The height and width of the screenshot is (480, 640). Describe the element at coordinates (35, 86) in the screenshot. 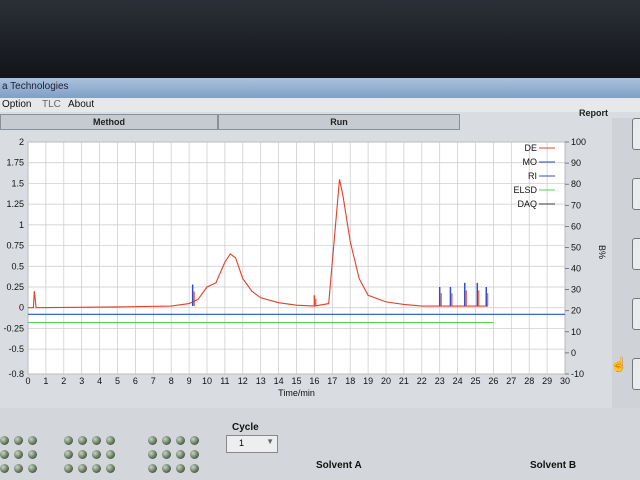

I see `window-title: a Technologies` at that location.